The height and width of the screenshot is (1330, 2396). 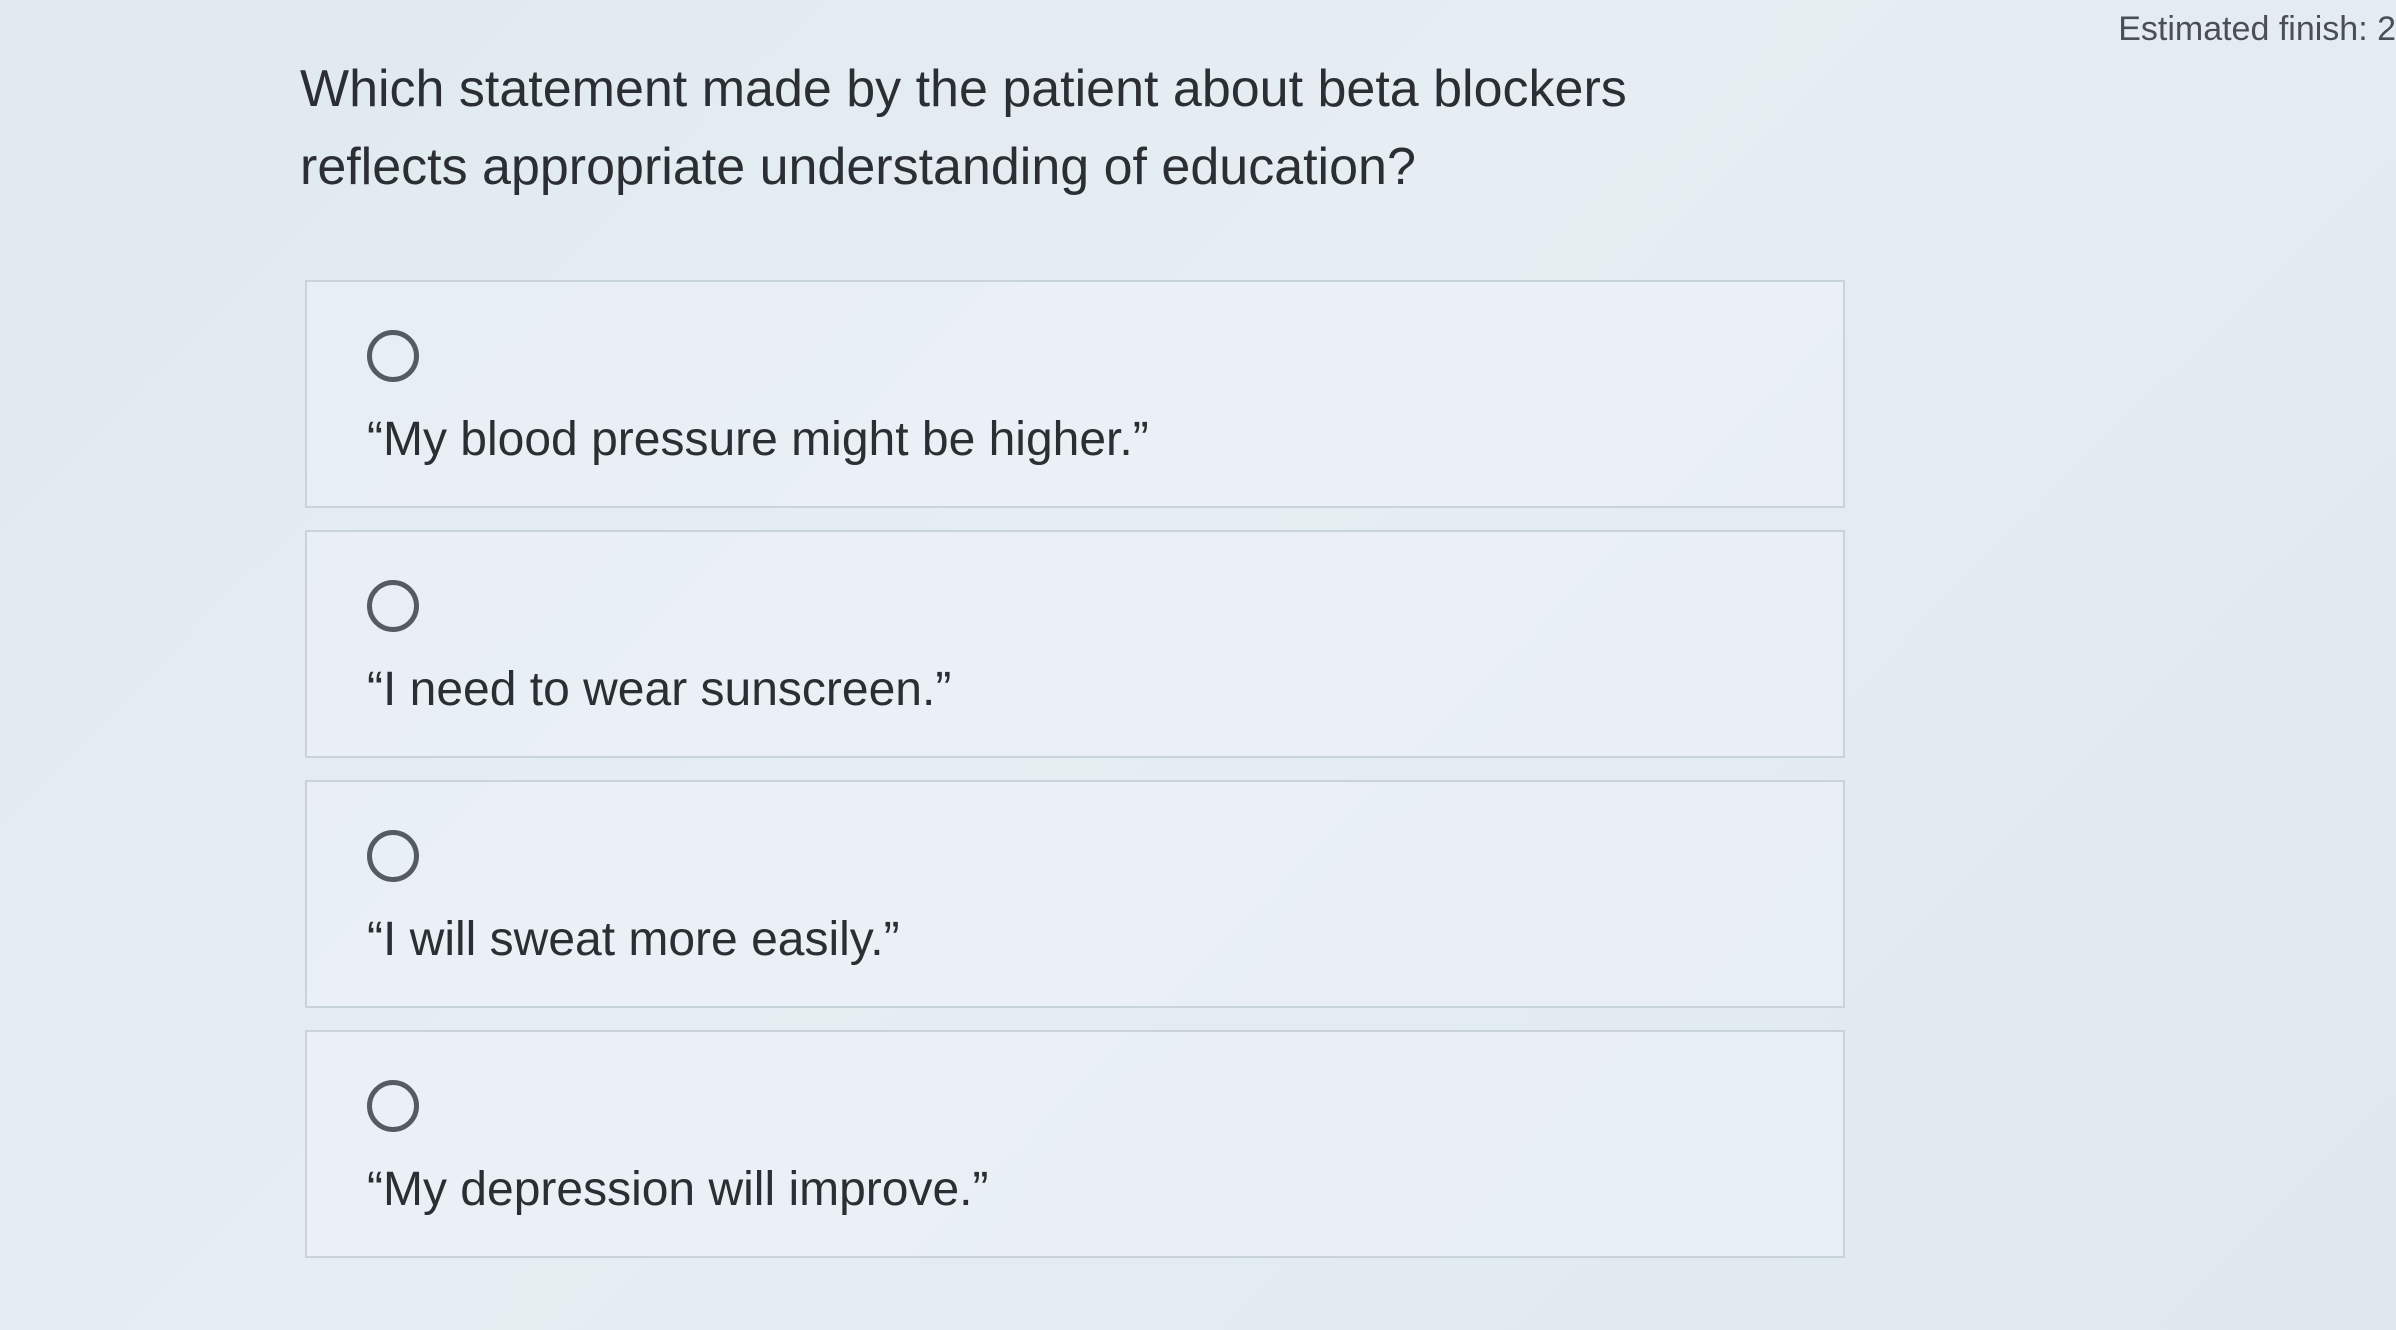 I want to click on answer-option-1: “My blood pressure might be higher.”, so click(x=1075, y=394).